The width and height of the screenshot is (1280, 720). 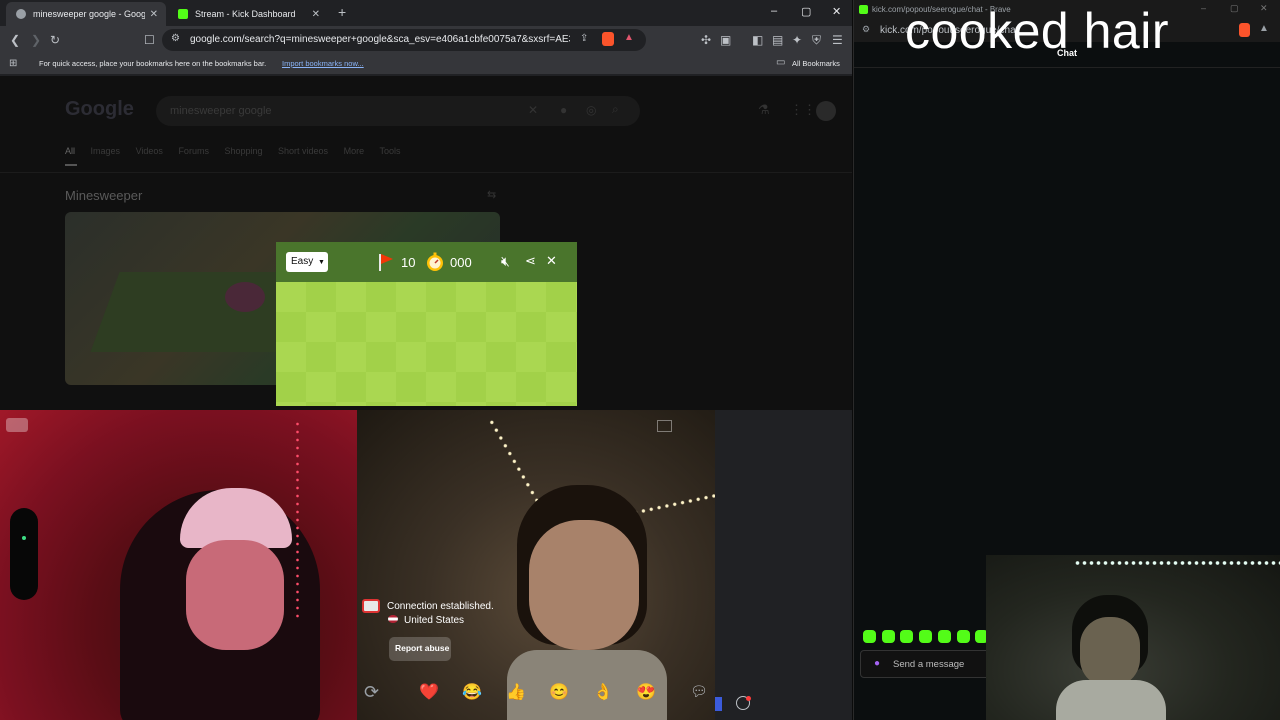 What do you see at coordinates (837, 40) in the screenshot?
I see `menu-icon: ☰` at bounding box center [837, 40].